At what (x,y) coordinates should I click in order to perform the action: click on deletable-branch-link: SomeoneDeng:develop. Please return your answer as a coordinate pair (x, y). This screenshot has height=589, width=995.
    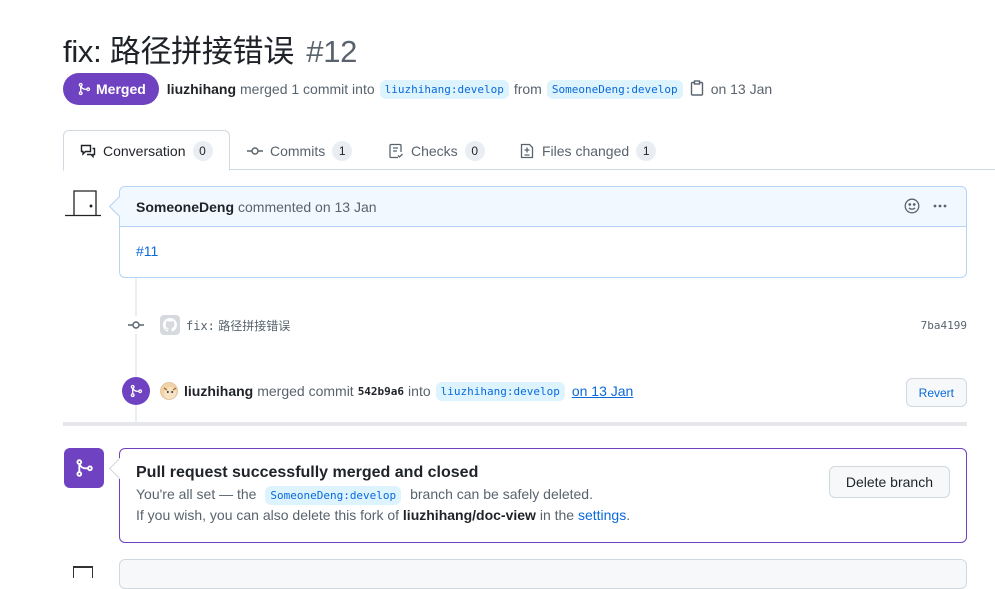
    Looking at the image, I should click on (333, 495).